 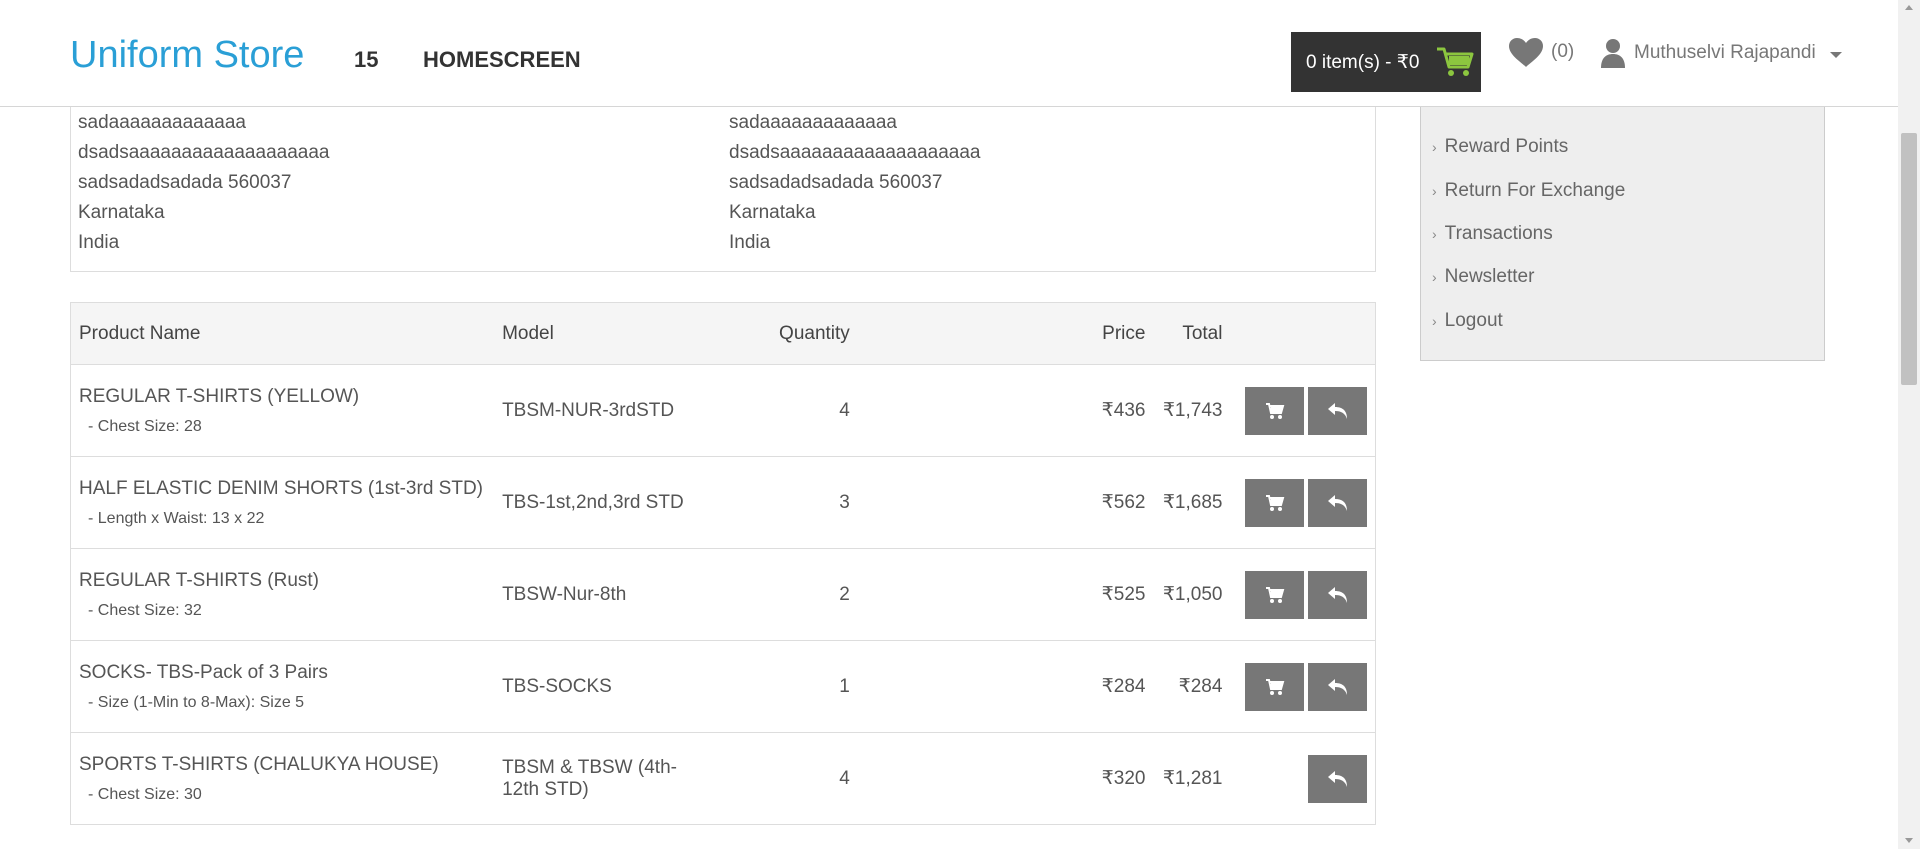 I want to click on address-line: sadsadadsadada 560037, so click(x=836, y=182).